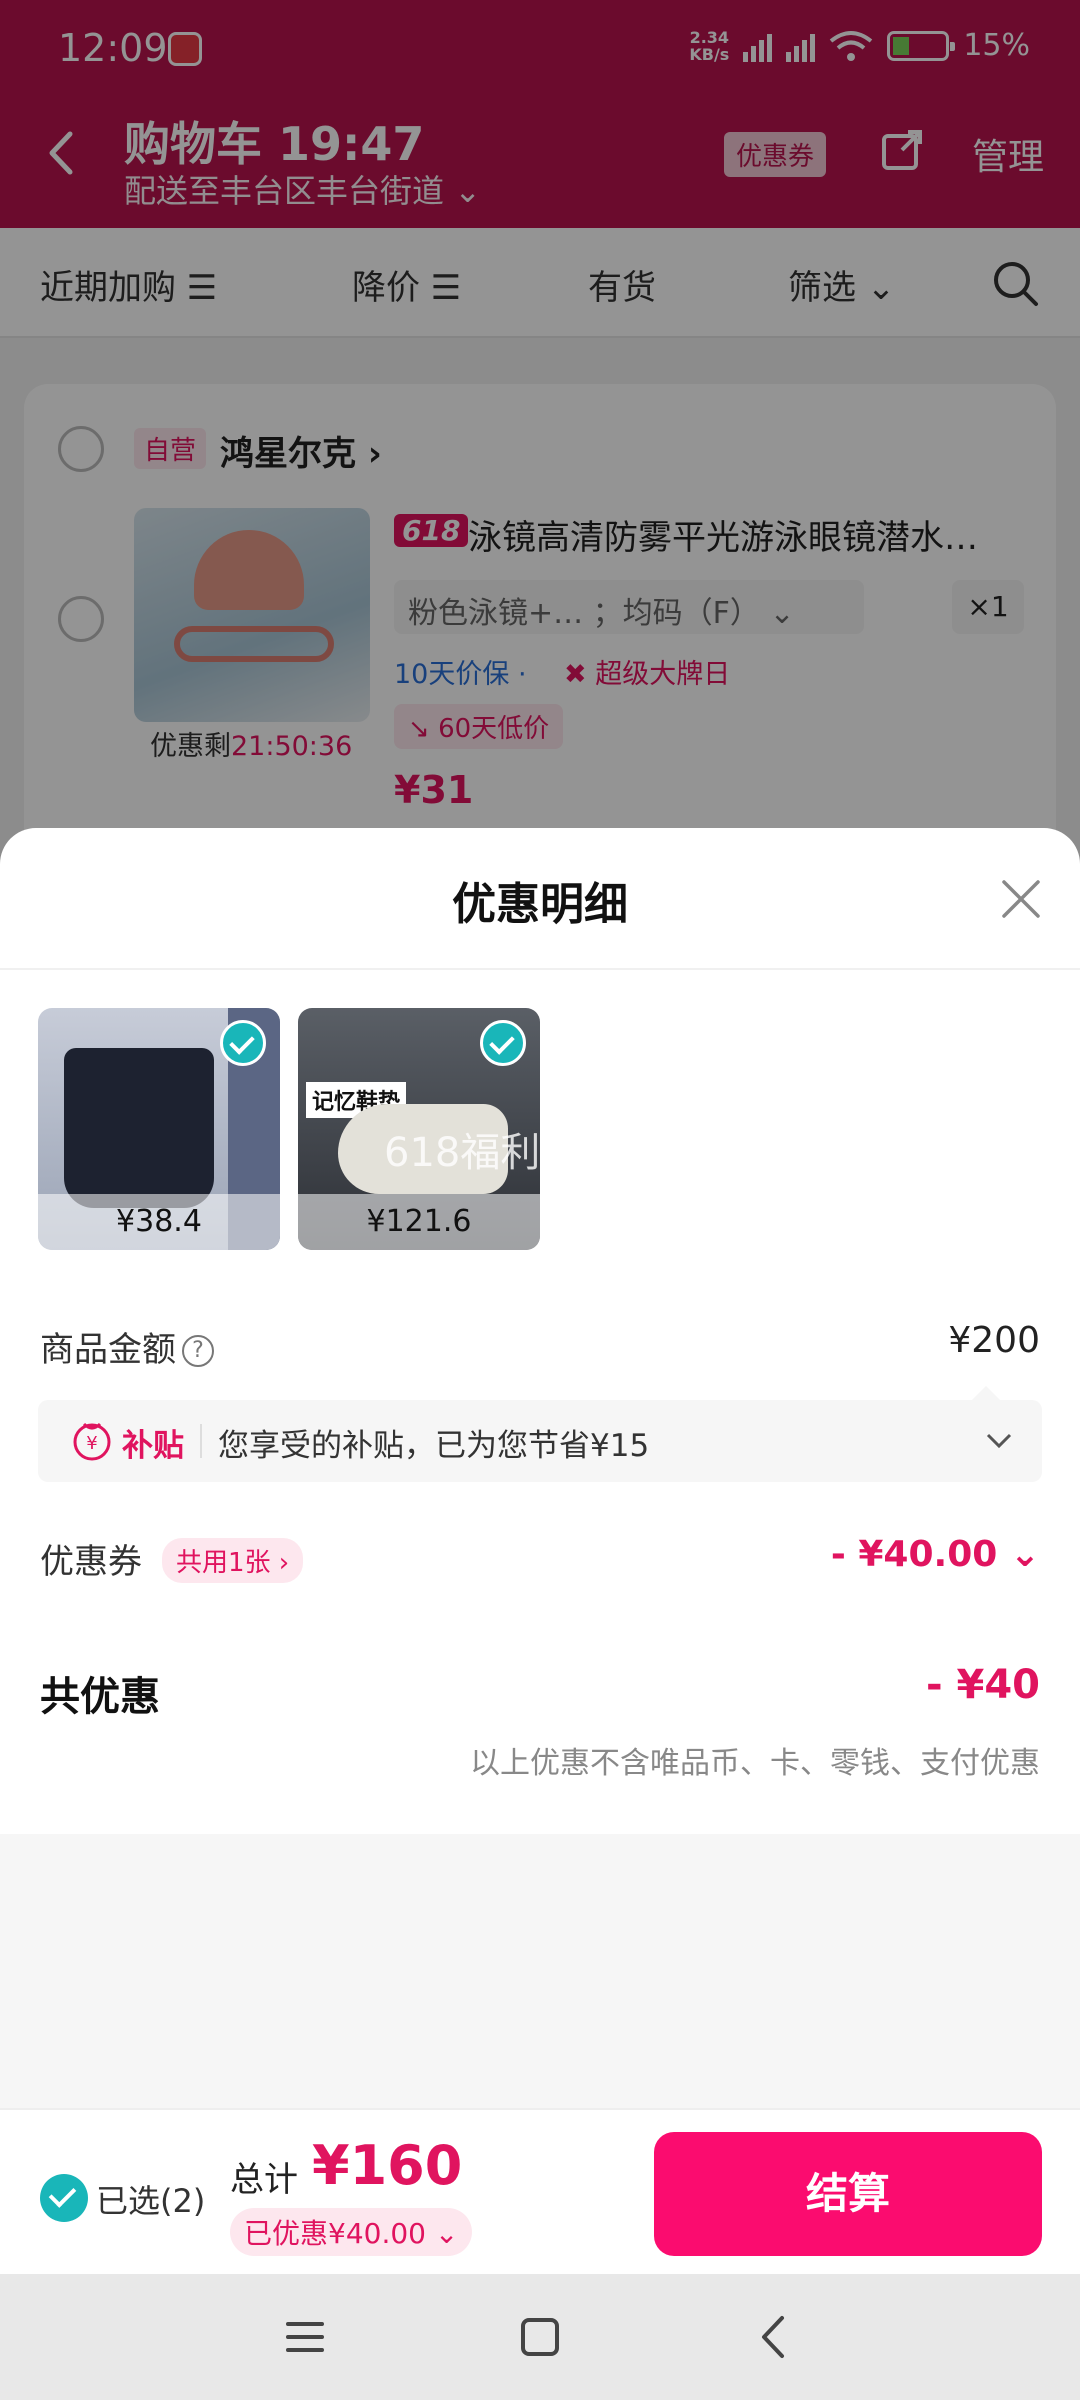  What do you see at coordinates (419, 1222) in the screenshot?
I see `item-price: ¥121.6` at bounding box center [419, 1222].